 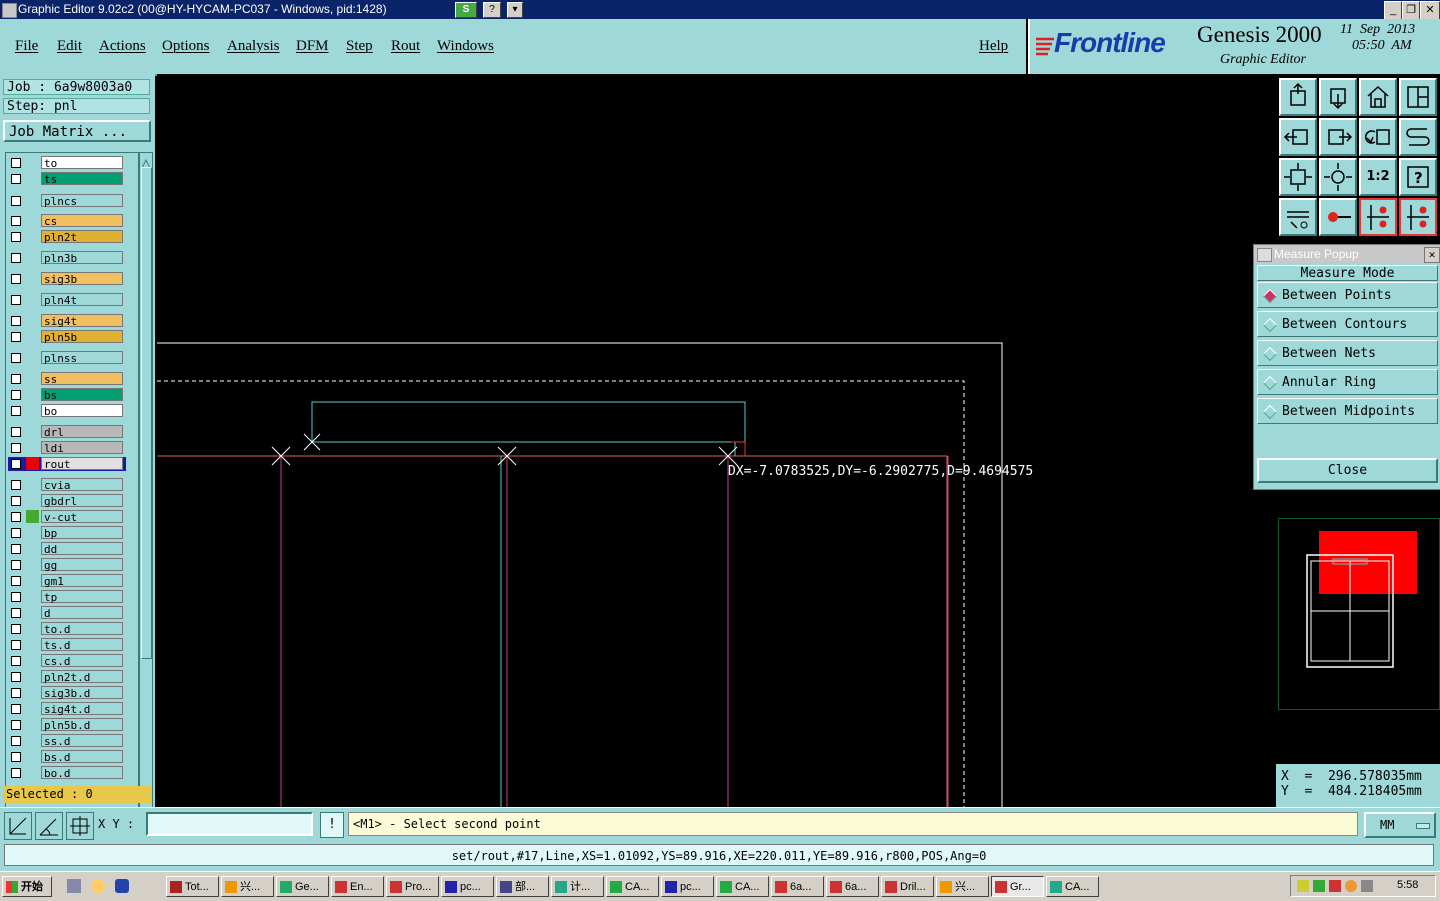 What do you see at coordinates (515, 10) in the screenshot?
I see `chevron-down-icon: ▾` at bounding box center [515, 10].